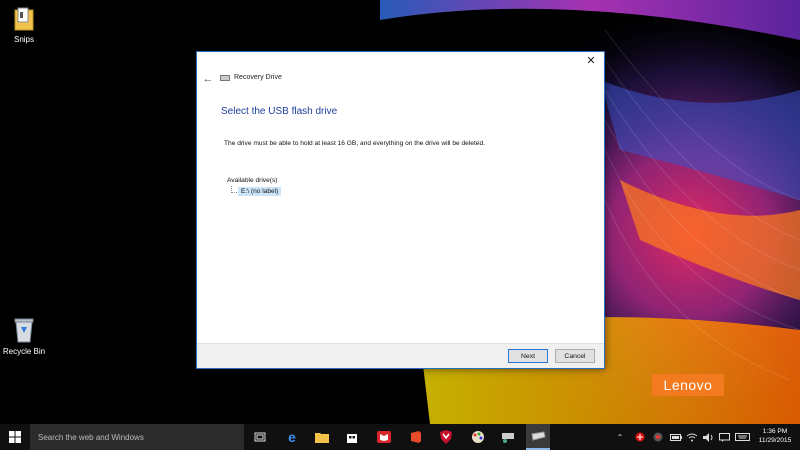 This screenshot has width=800, height=450. I want to click on store-icon, so click(352, 438).